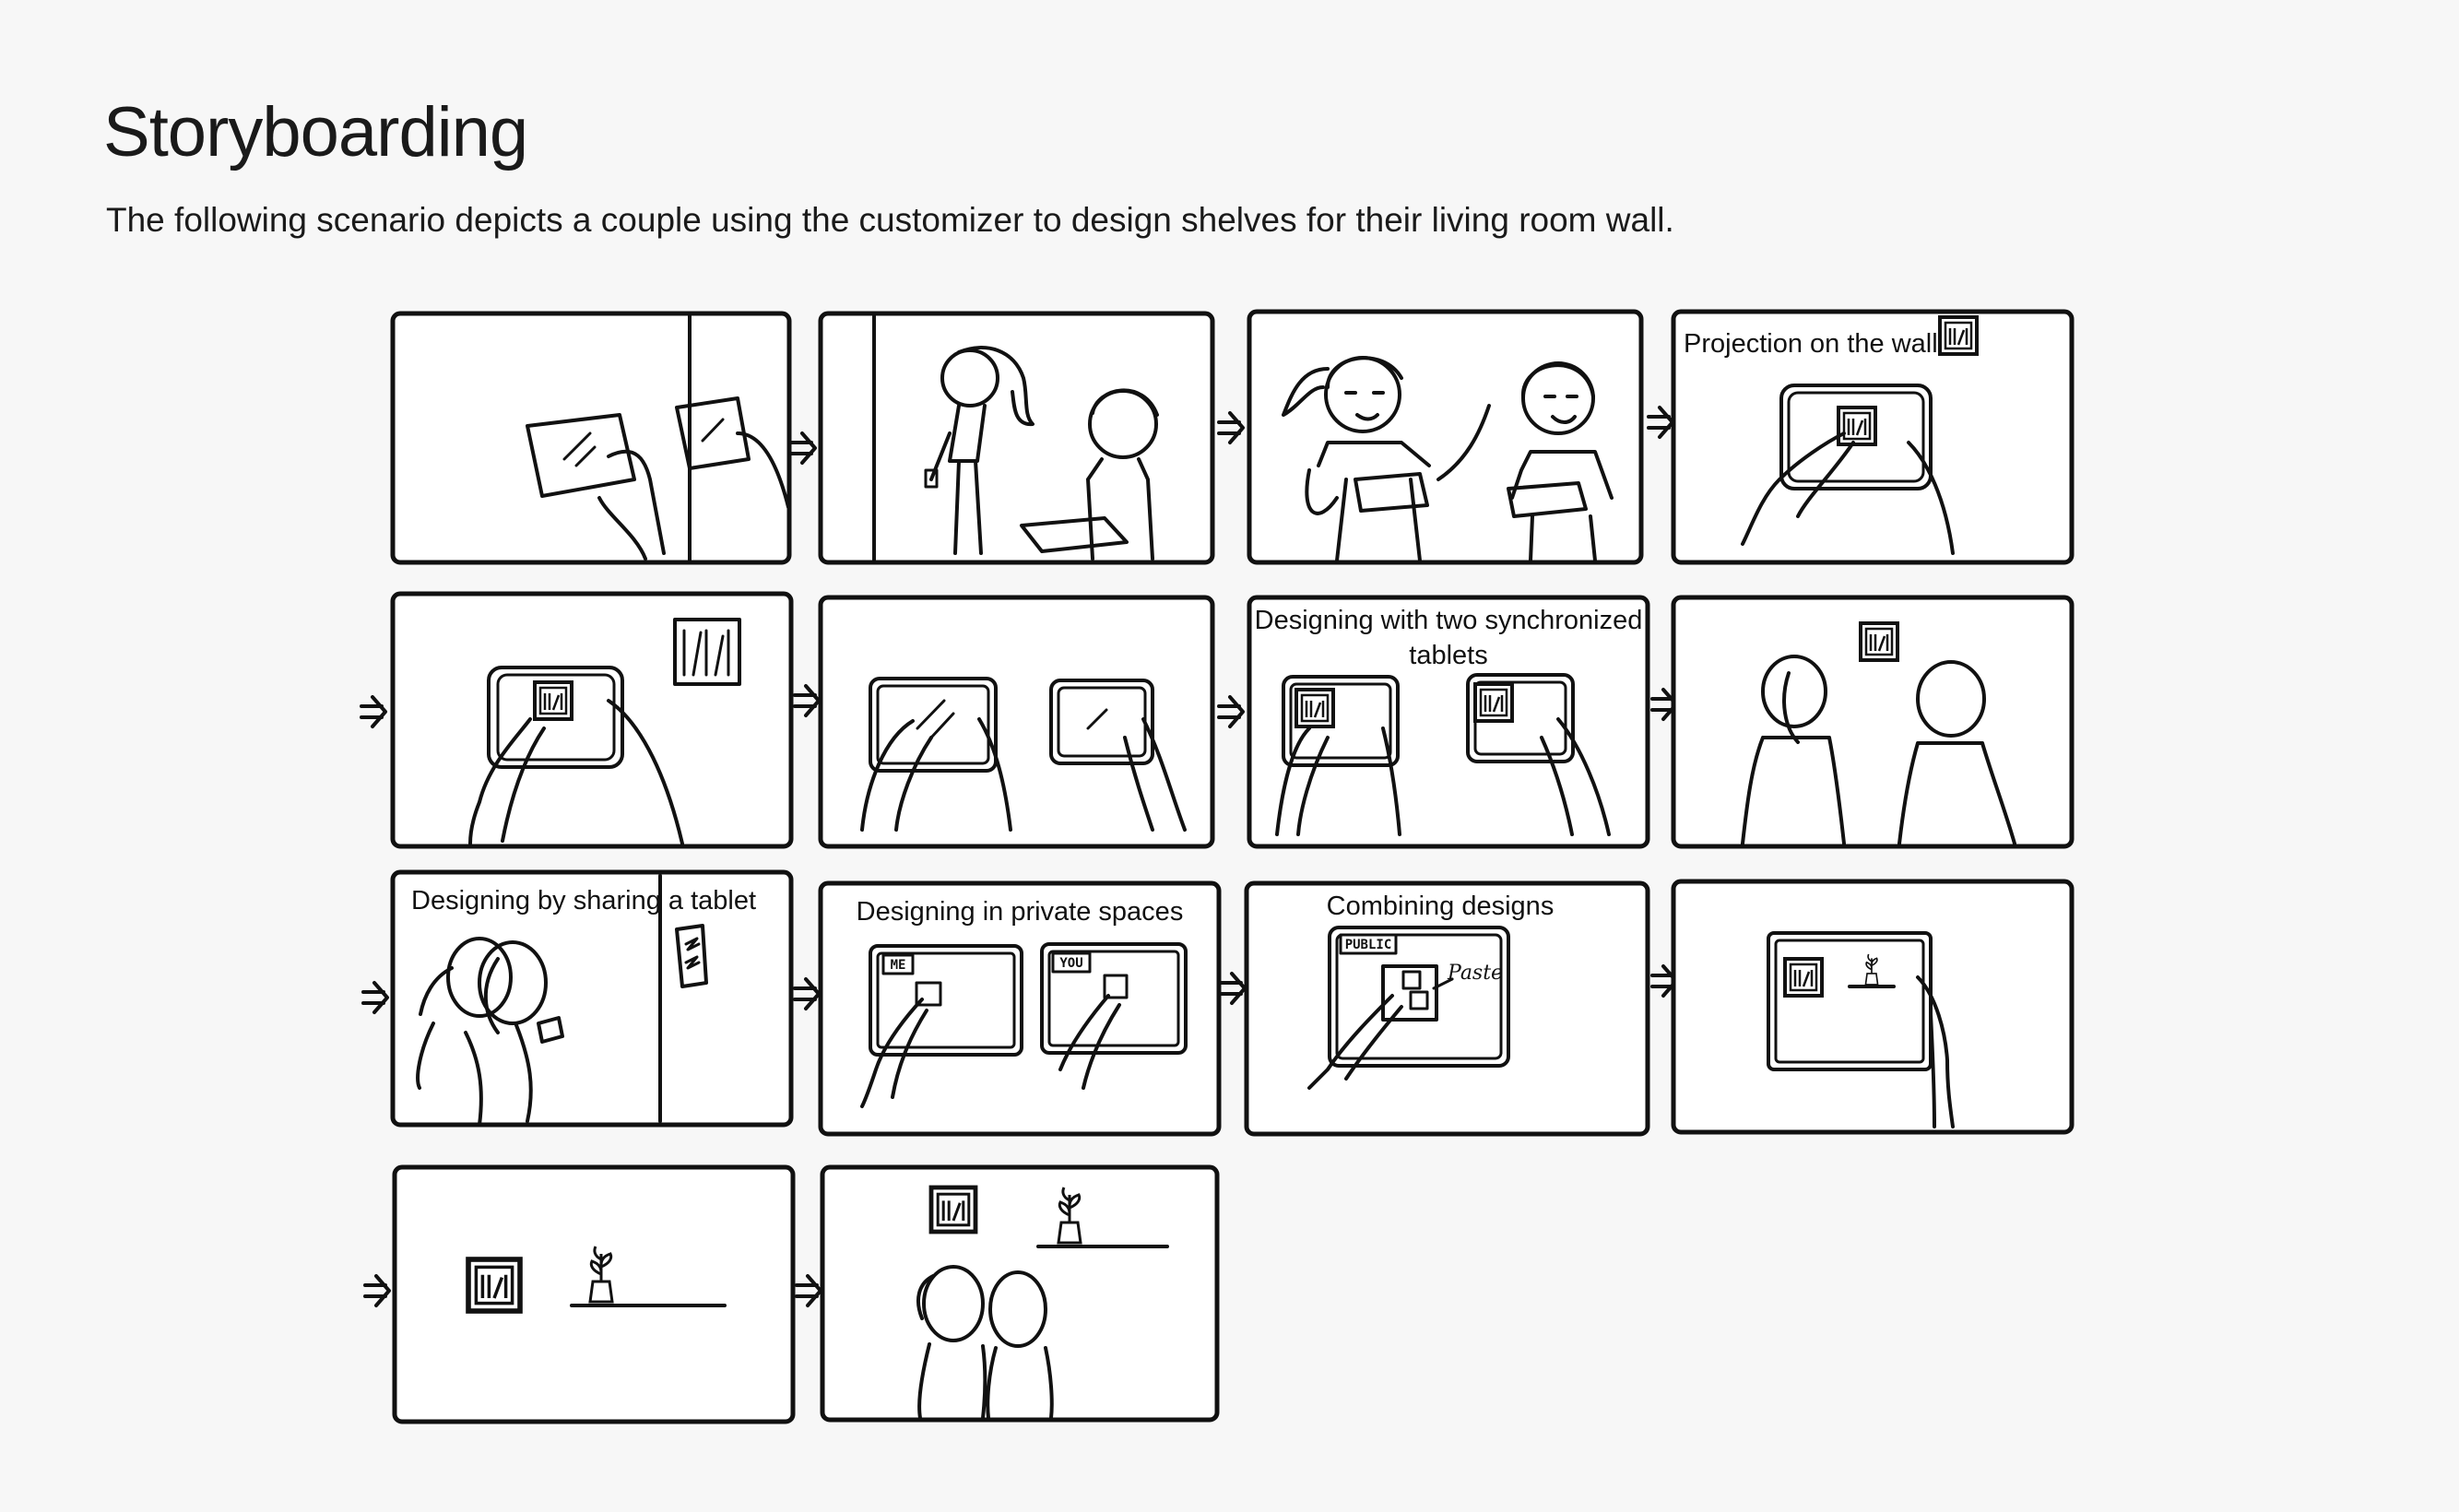 The image size is (2459, 1512). What do you see at coordinates (1475, 973) in the screenshot?
I see `paste-note: Paste` at bounding box center [1475, 973].